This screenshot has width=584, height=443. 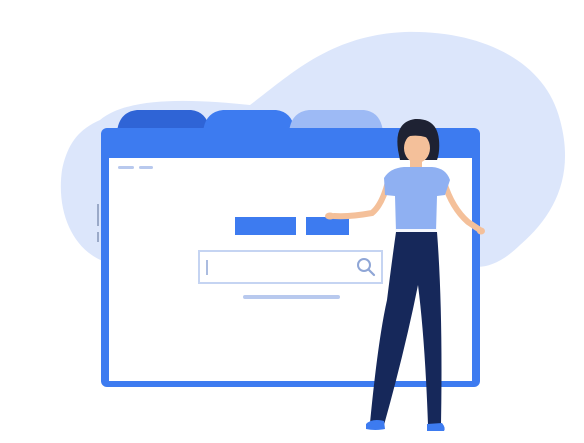 I want to click on person-shoe-left, so click(x=375, y=425).